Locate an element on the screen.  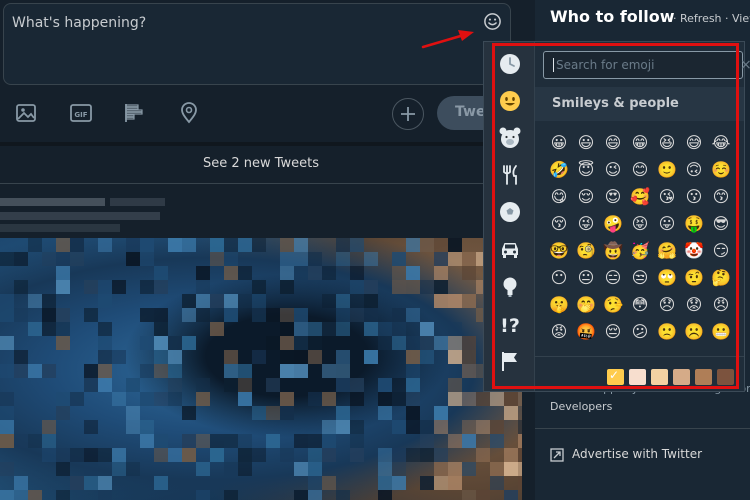
emoji-item: 😋 is located at coordinates (559, 197).